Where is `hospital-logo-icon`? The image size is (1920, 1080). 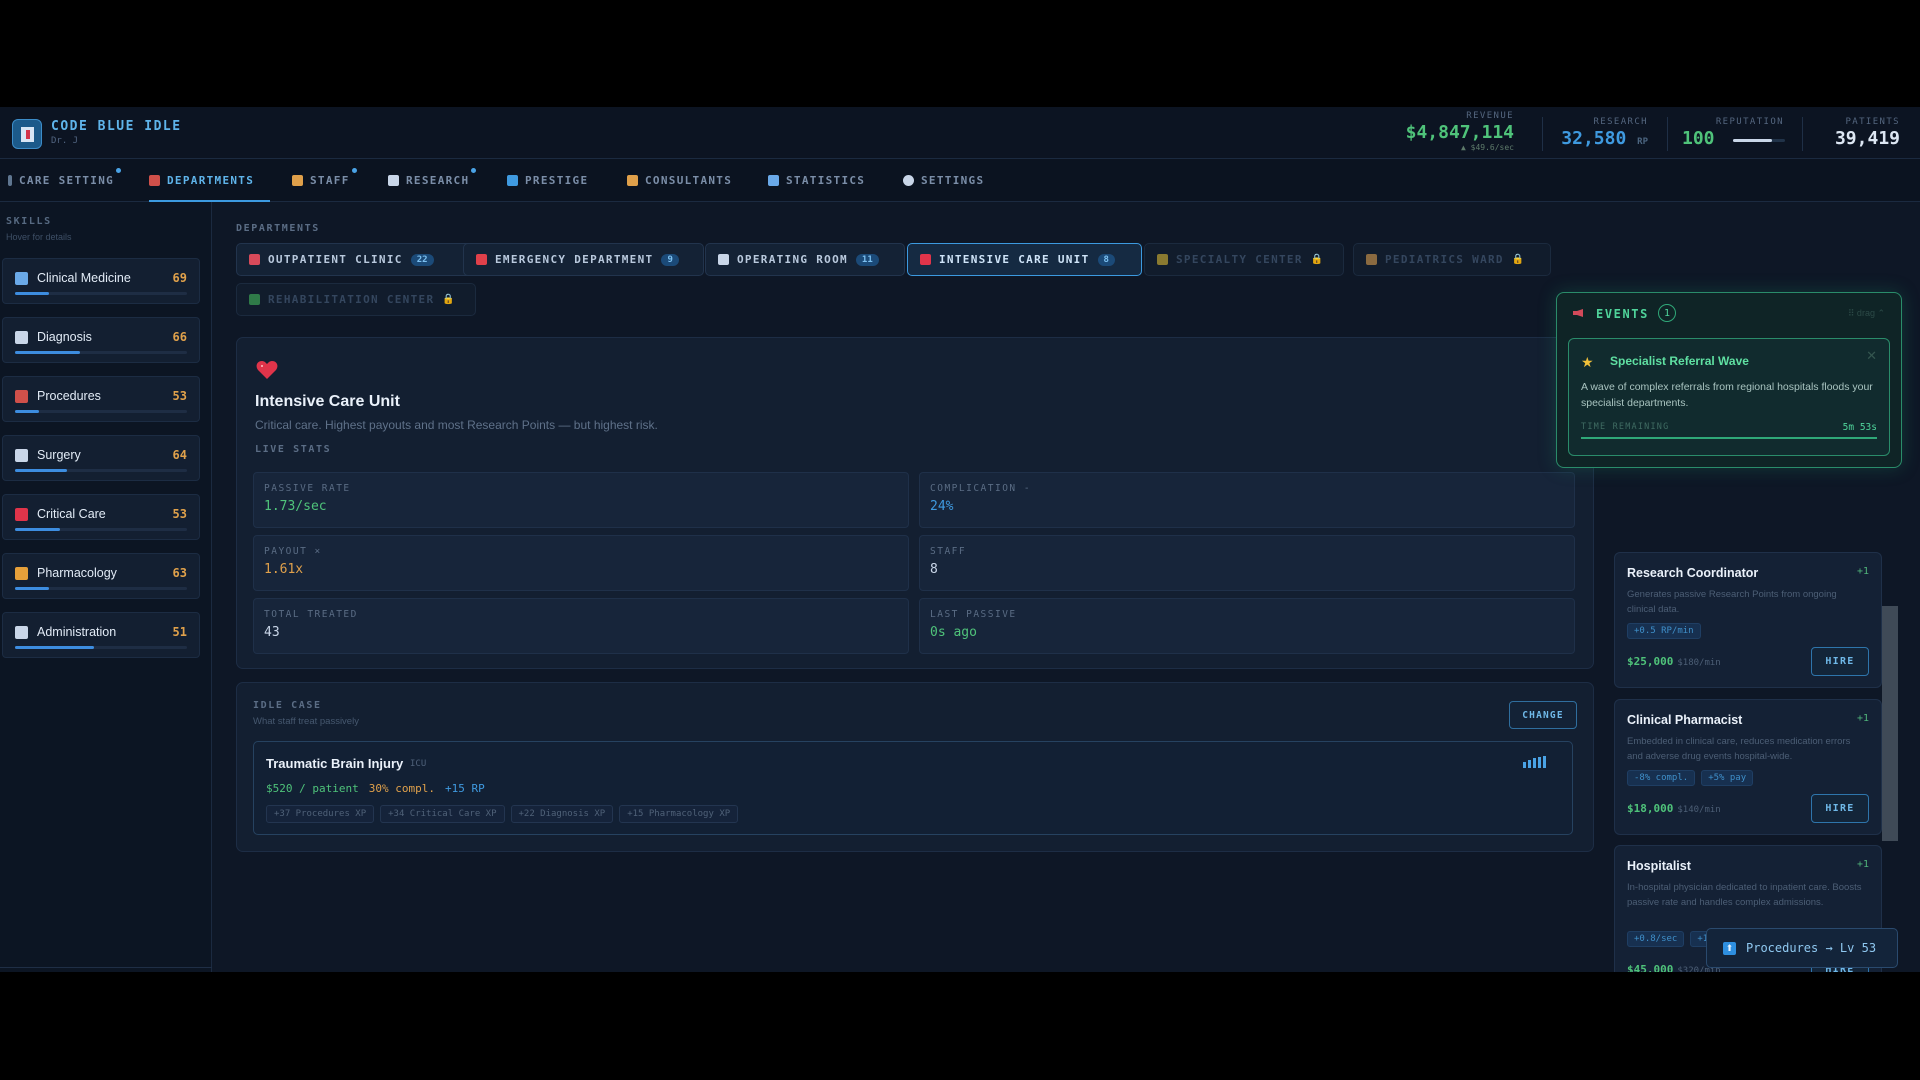
hospital-logo-icon is located at coordinates (27, 134).